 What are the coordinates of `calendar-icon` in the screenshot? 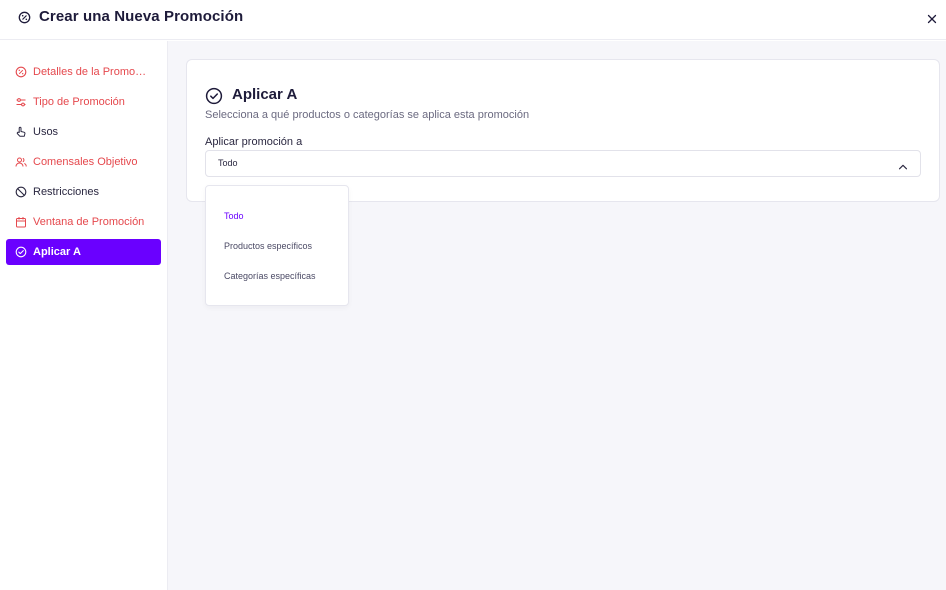 It's located at (21, 222).